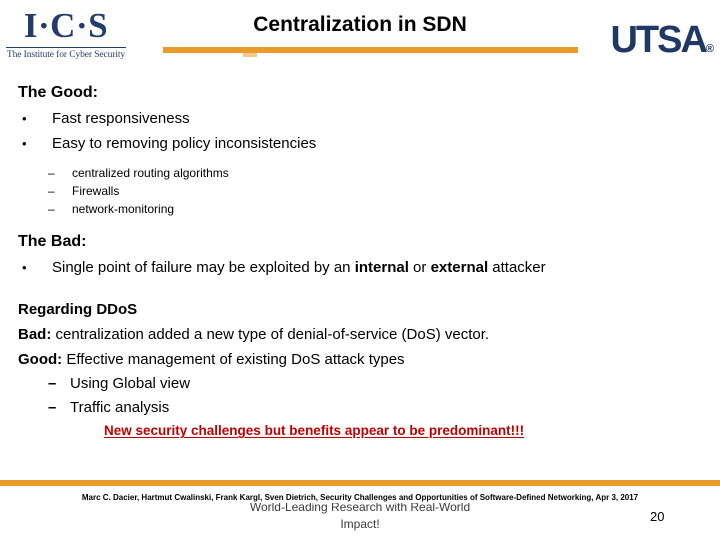 The height and width of the screenshot is (540, 720). I want to click on bad-bullet-post: attacker, so click(517, 267).